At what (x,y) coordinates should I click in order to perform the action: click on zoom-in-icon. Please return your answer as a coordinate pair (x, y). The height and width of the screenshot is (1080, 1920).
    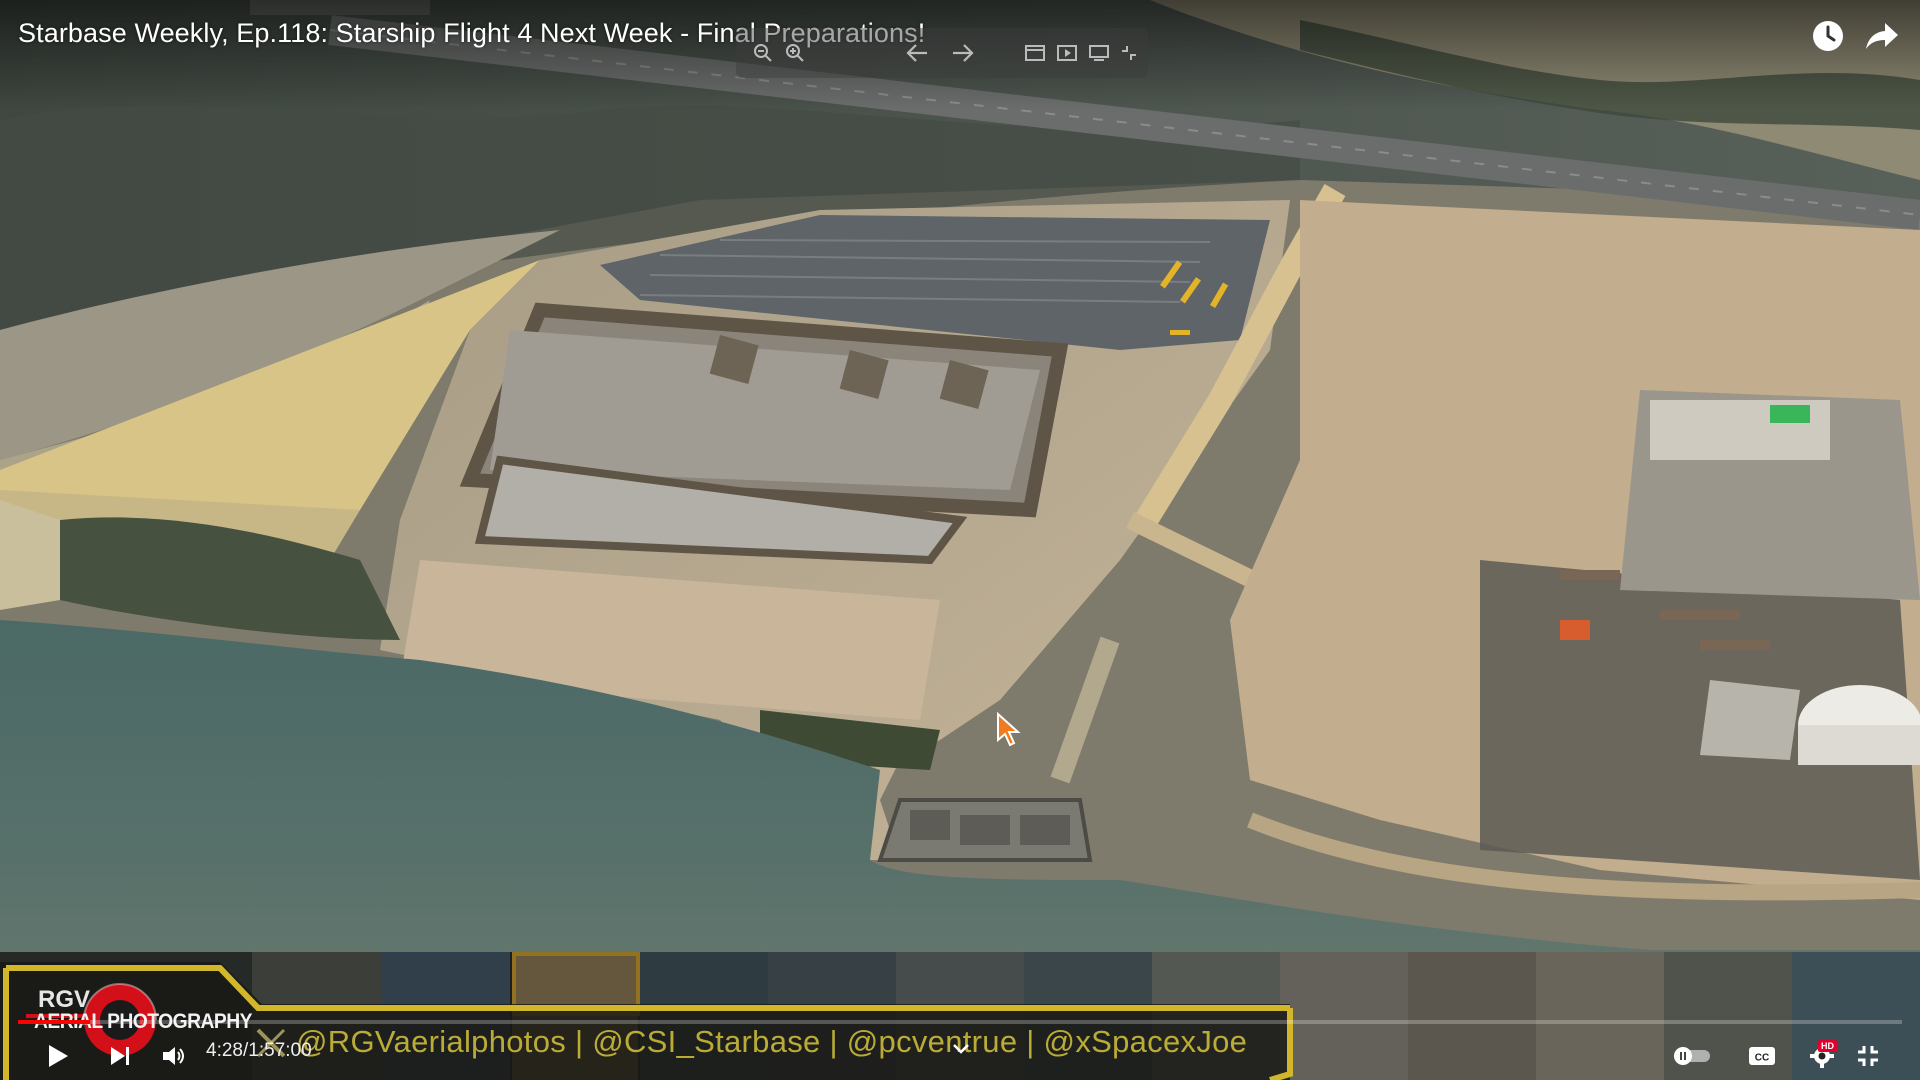
    Looking at the image, I should click on (795, 53).